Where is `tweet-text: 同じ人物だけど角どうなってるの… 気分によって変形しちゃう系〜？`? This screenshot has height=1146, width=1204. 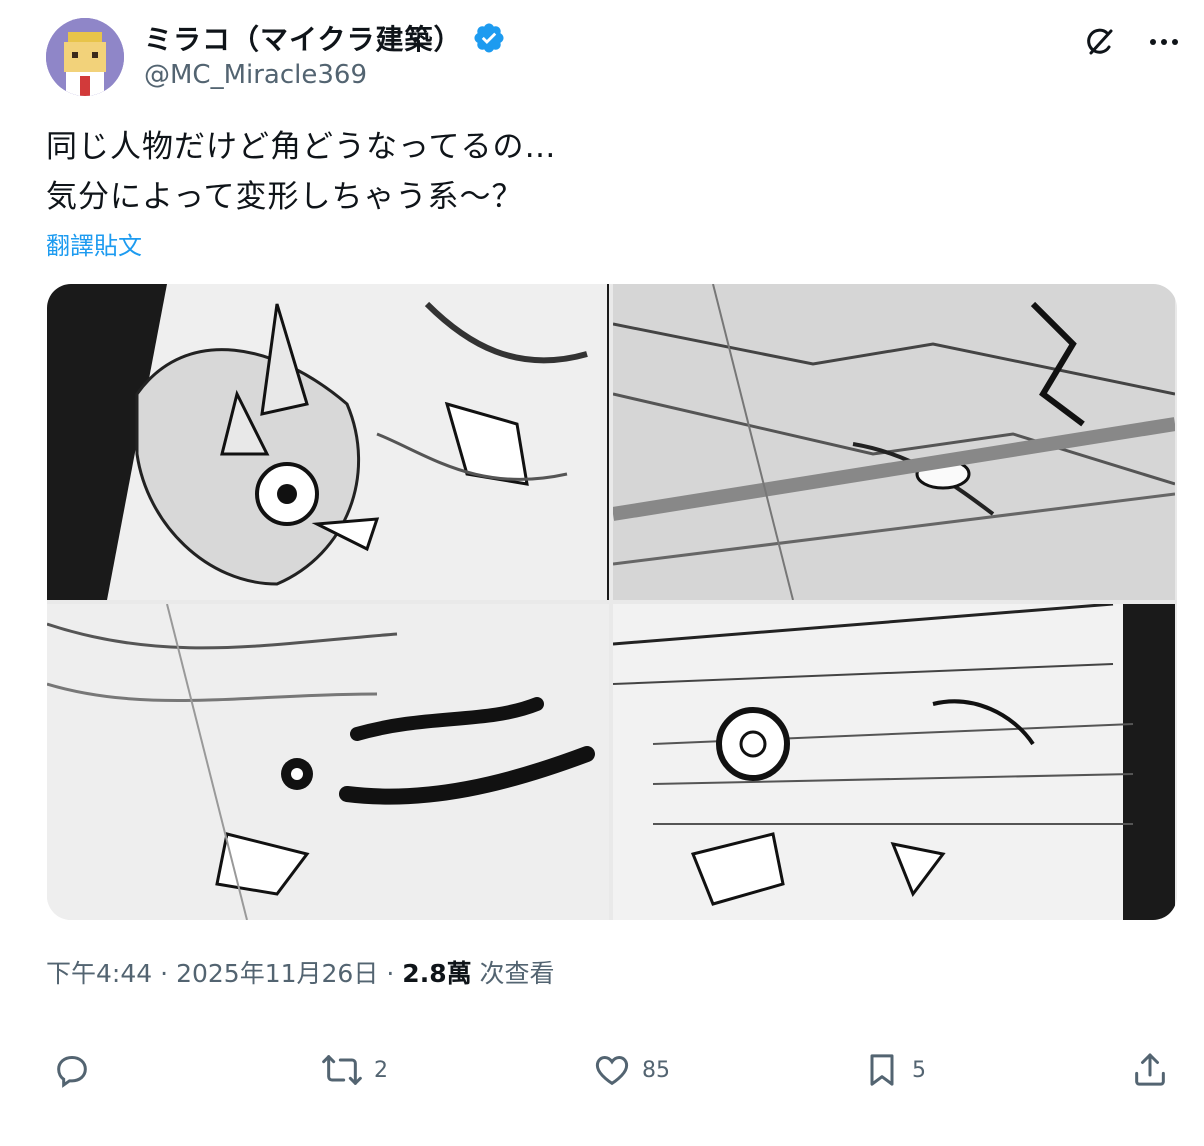 tweet-text: 同じ人物だけど角どうなってるの… 気分によって変形しちゃう系〜？ is located at coordinates (596, 172).